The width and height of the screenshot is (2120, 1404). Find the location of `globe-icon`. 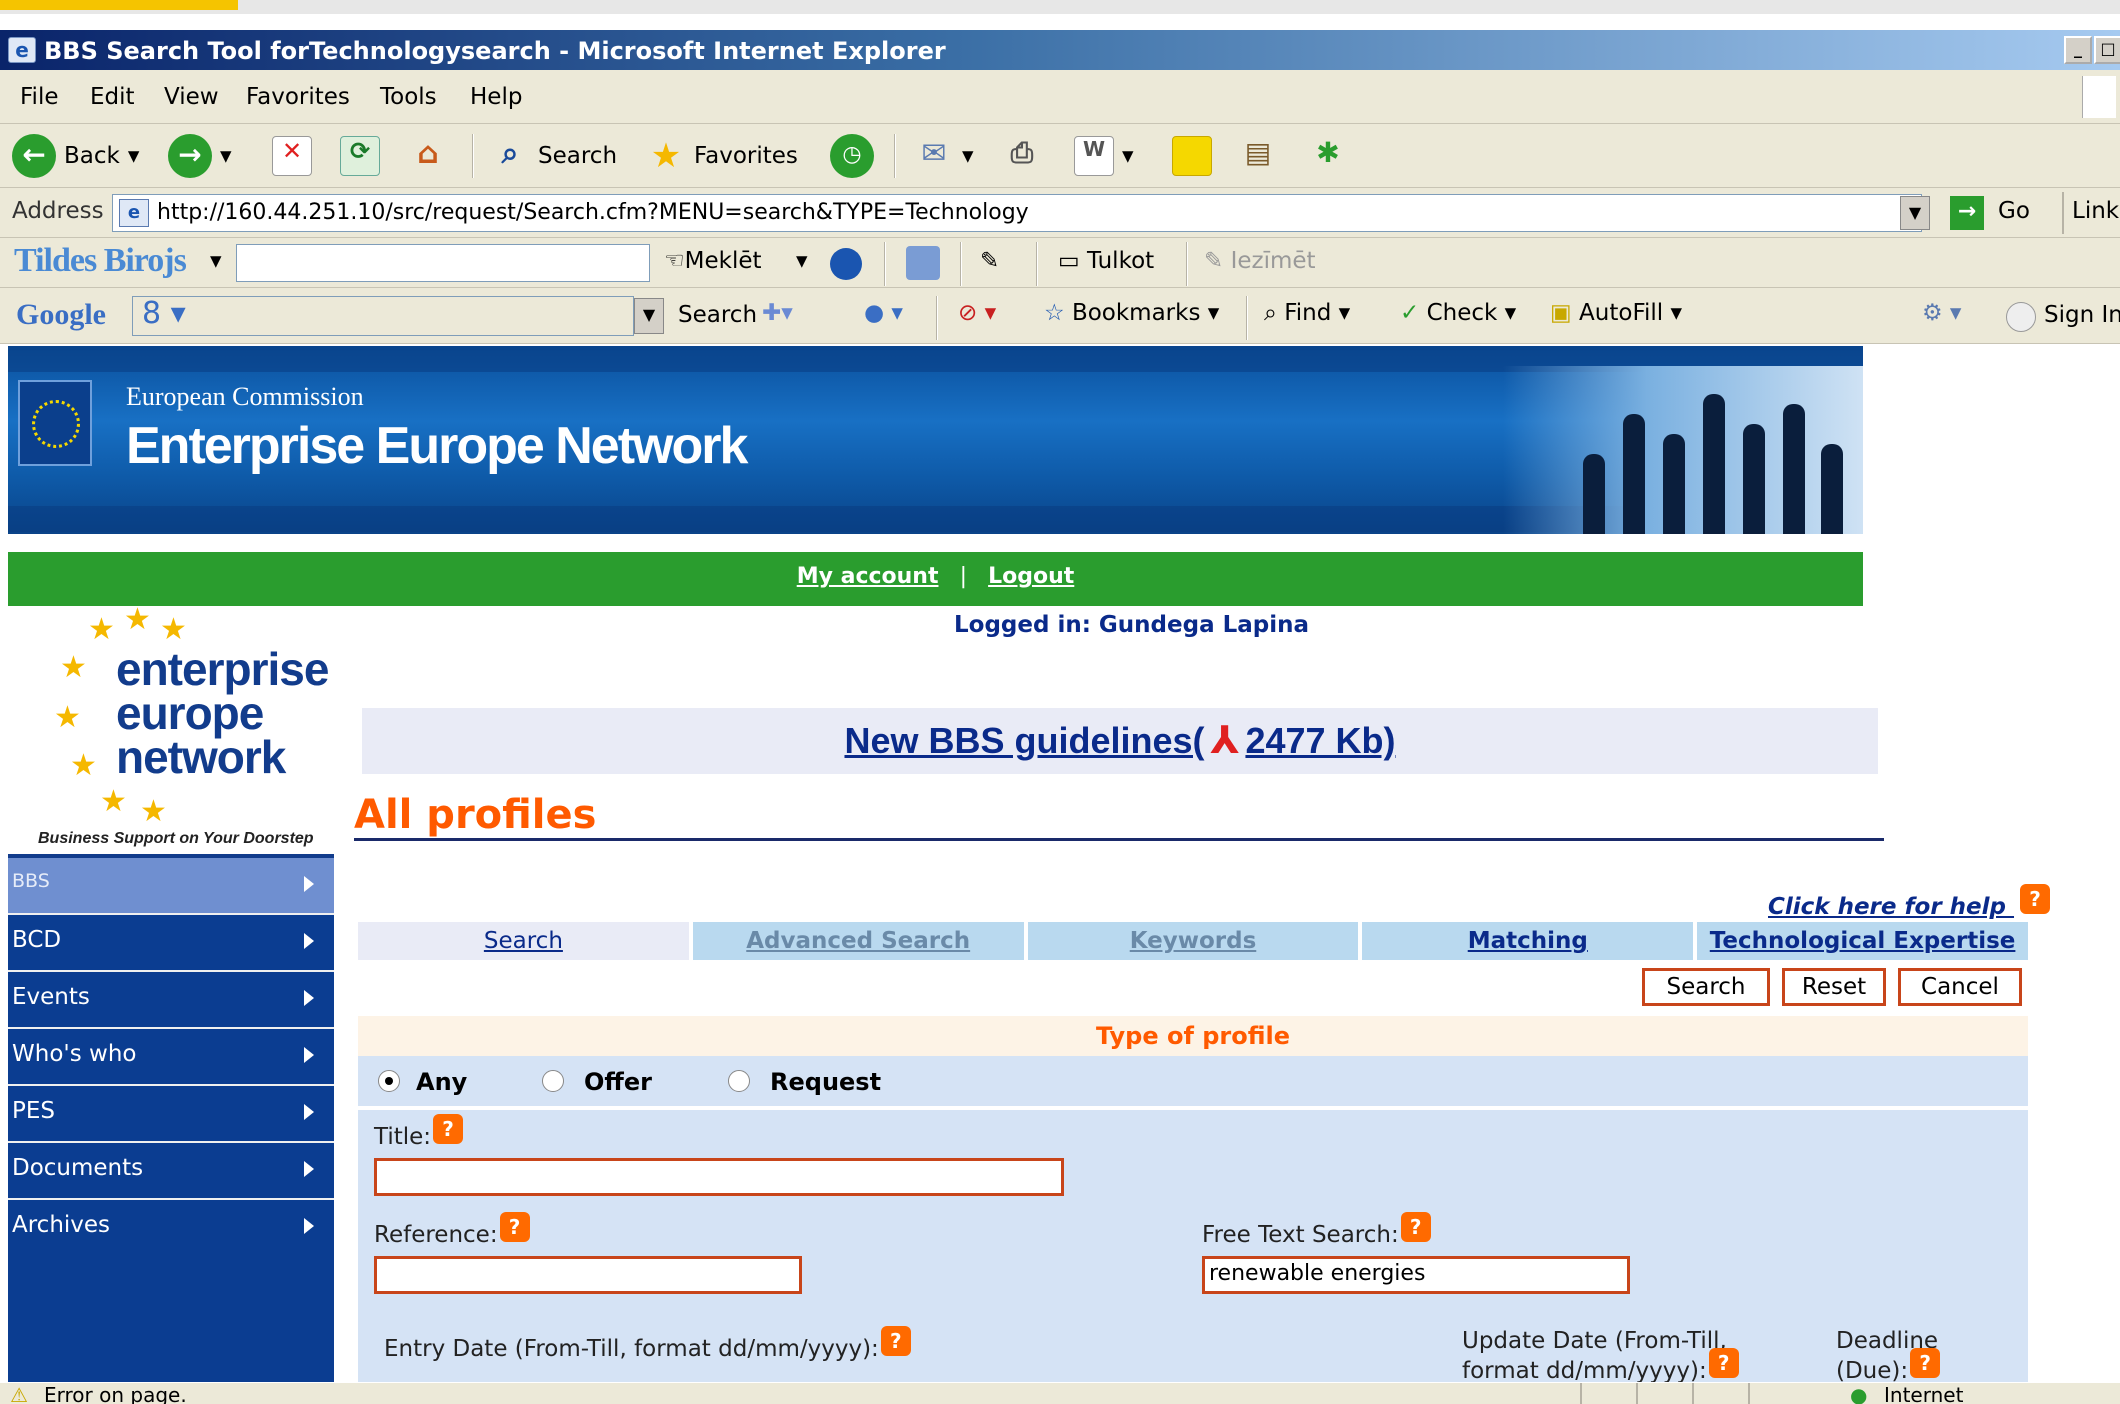

globe-icon is located at coordinates (846, 264).